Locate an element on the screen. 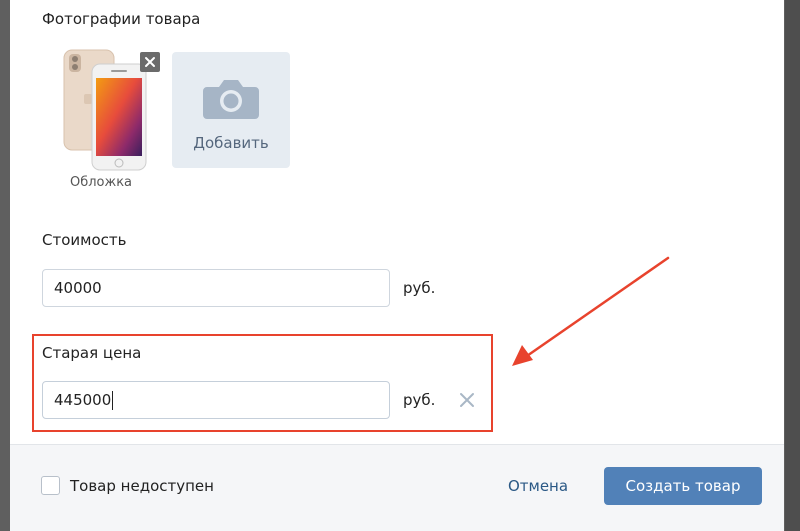 This screenshot has height=531, width=800. add-photo-button: Добавить is located at coordinates (231, 110).